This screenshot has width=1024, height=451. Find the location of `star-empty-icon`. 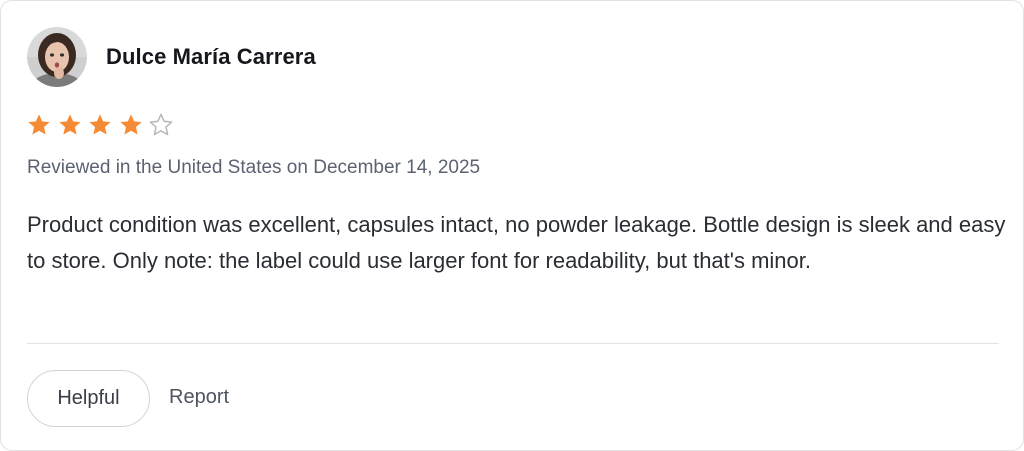

star-empty-icon is located at coordinates (161, 124).